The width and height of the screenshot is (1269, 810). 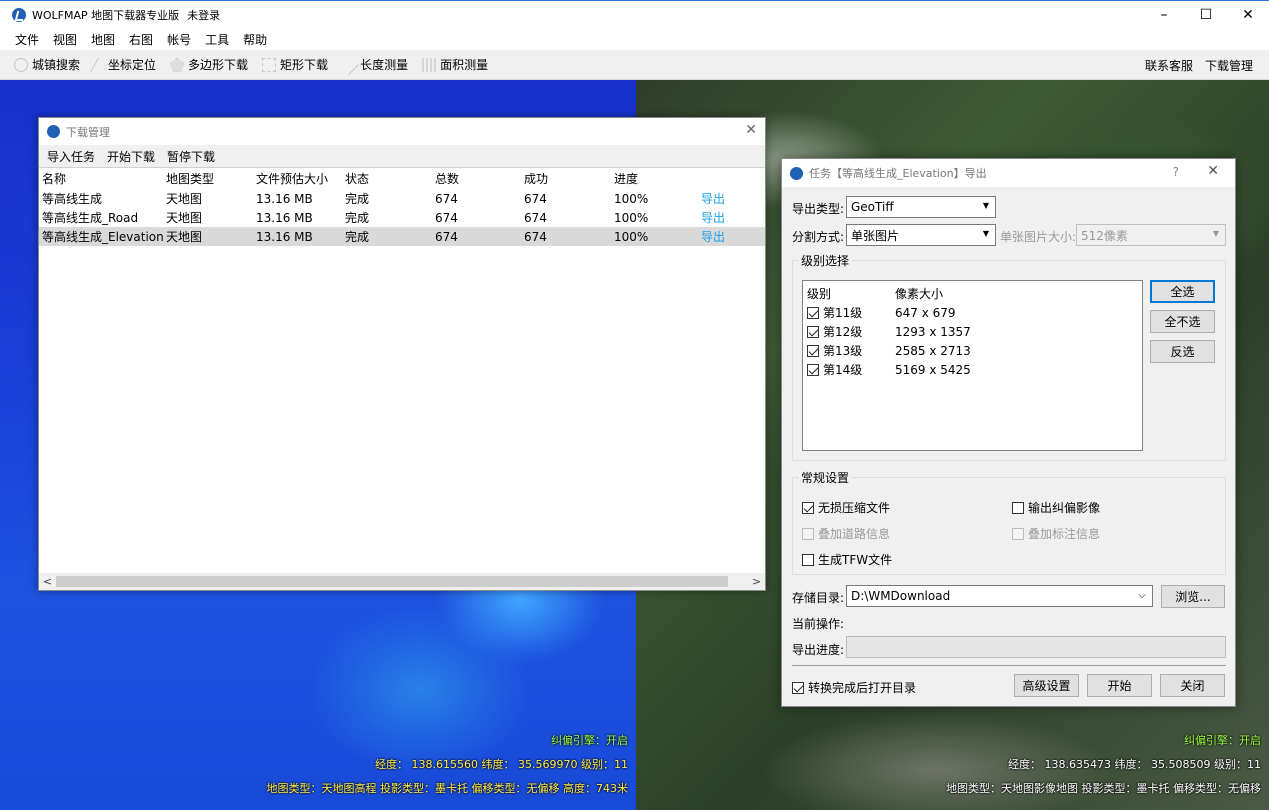 I want to click on menu-help: 帮助, so click(x=255, y=39).